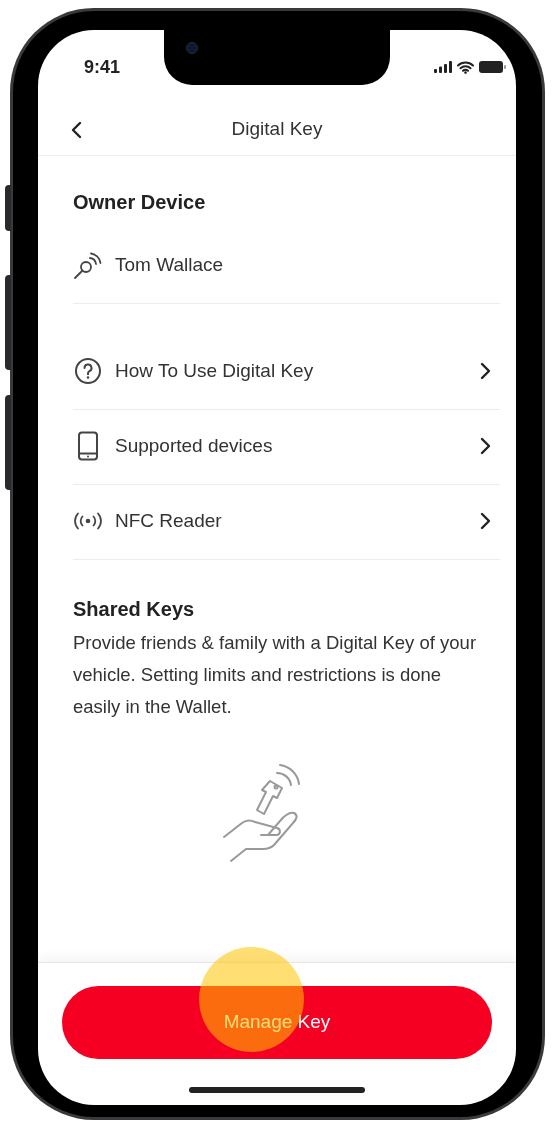 The width and height of the screenshot is (553, 1128). What do you see at coordinates (492, 67) in the screenshot?
I see `battery-icon` at bounding box center [492, 67].